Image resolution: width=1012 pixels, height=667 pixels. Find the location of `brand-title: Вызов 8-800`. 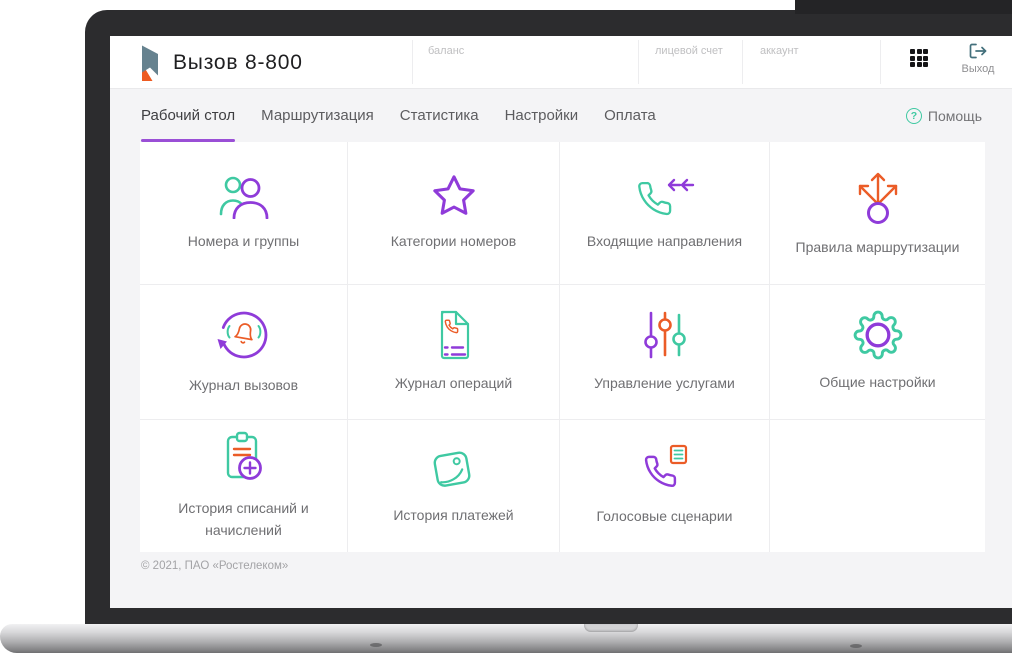

brand-title: Вызов 8-800 is located at coordinates (238, 62).